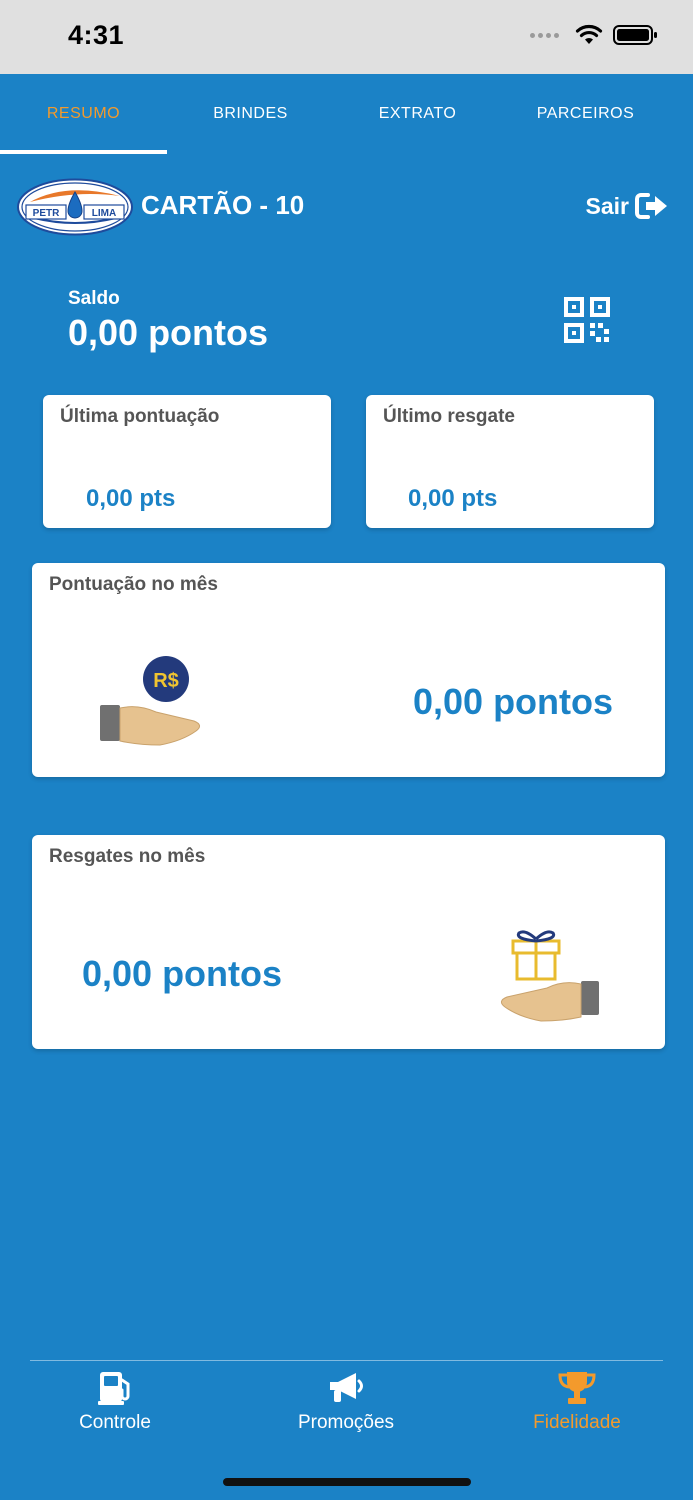 The image size is (693, 1500). I want to click on logout-label: Sair, so click(607, 205).